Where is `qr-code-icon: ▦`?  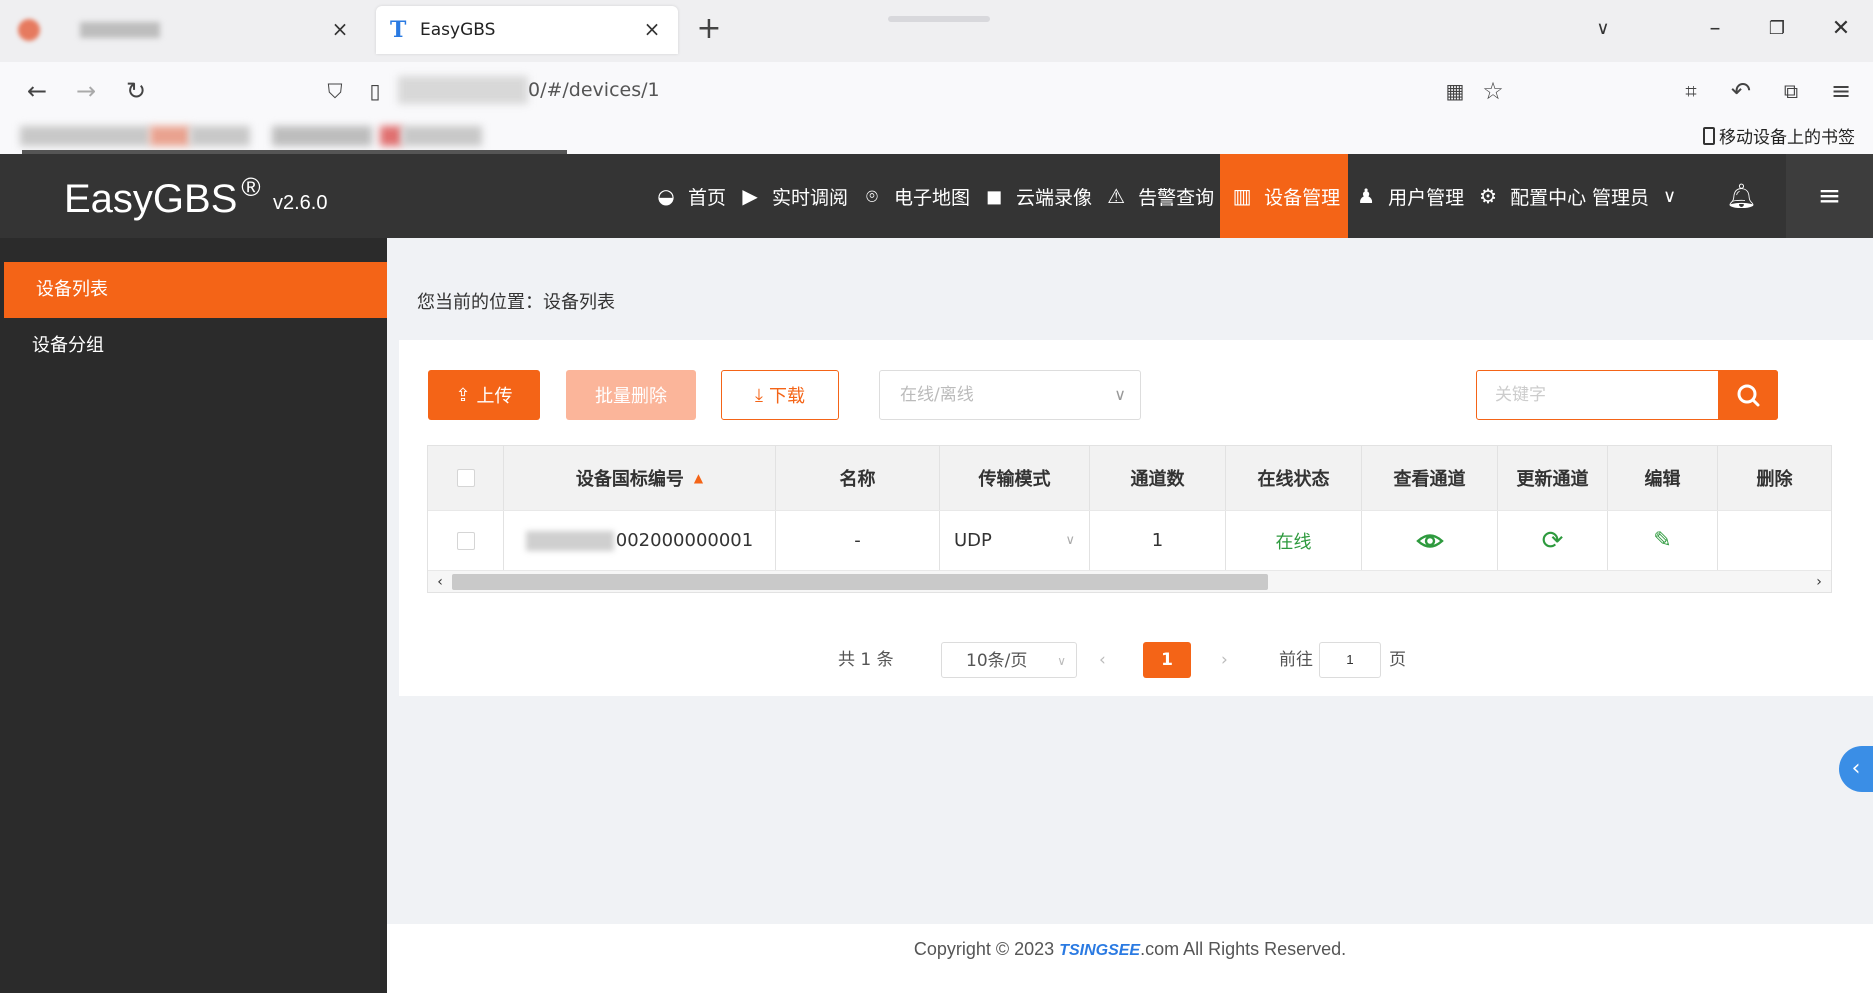
qr-code-icon: ▦ is located at coordinates (1455, 91).